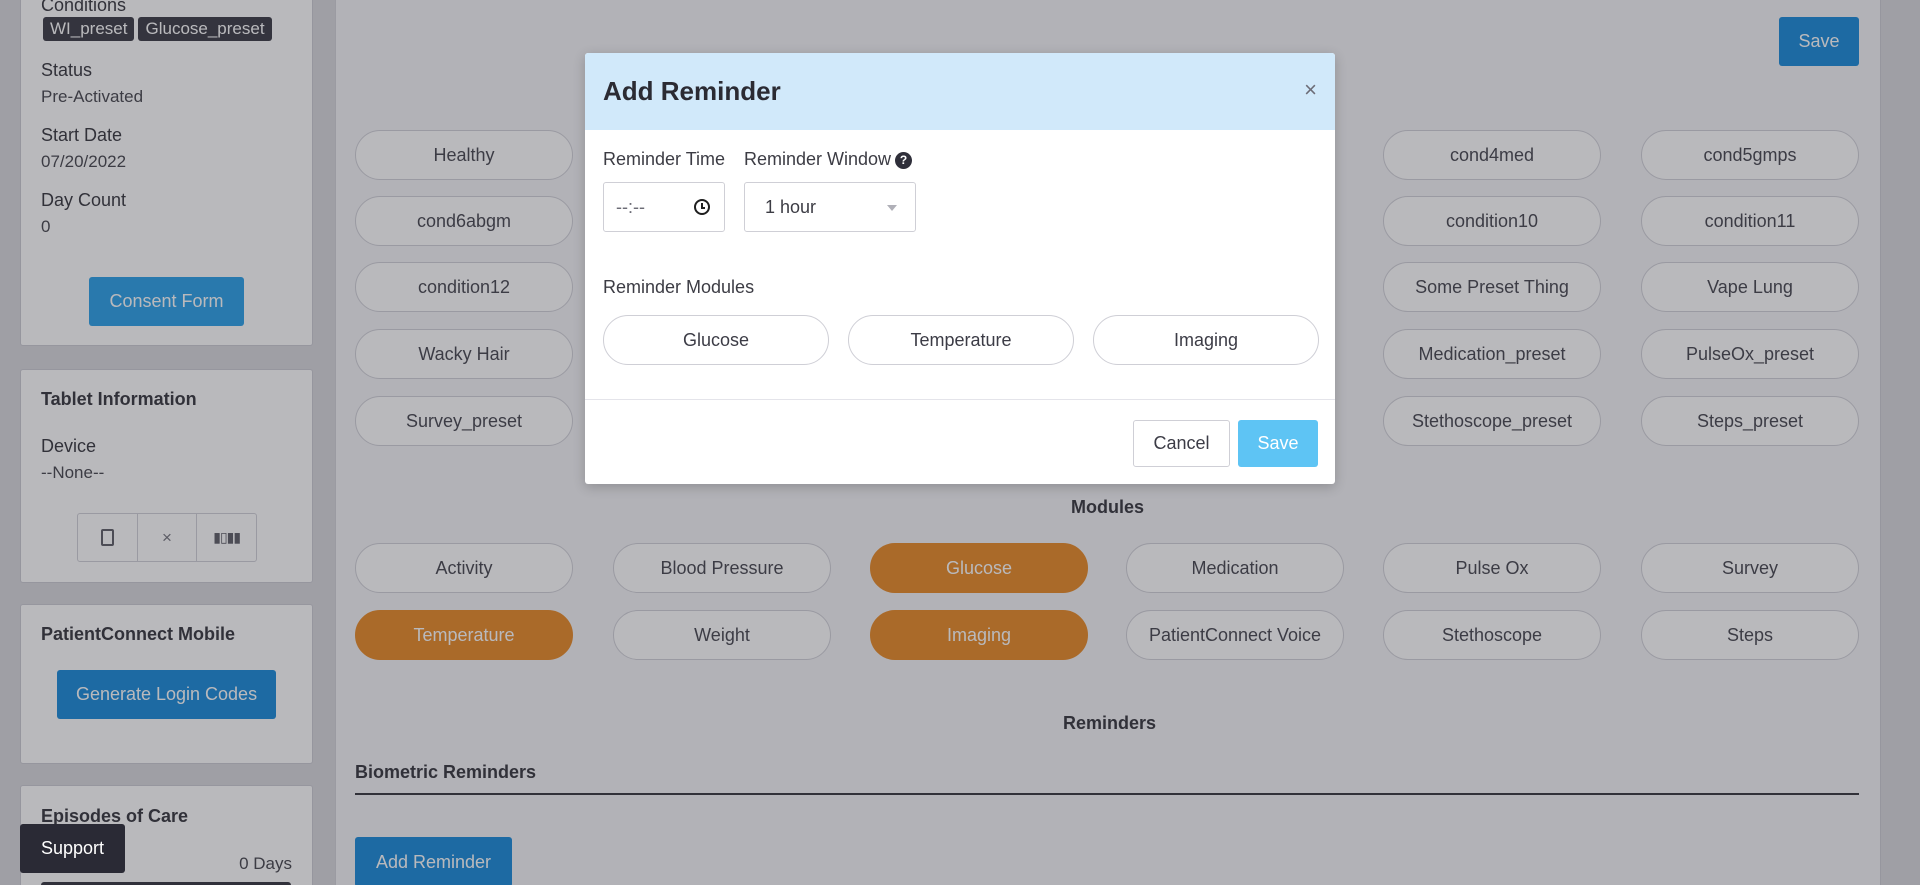 Image resolution: width=1920 pixels, height=885 pixels. Describe the element at coordinates (961, 340) in the screenshot. I see `reminder-module-temperature: Temperature` at that location.